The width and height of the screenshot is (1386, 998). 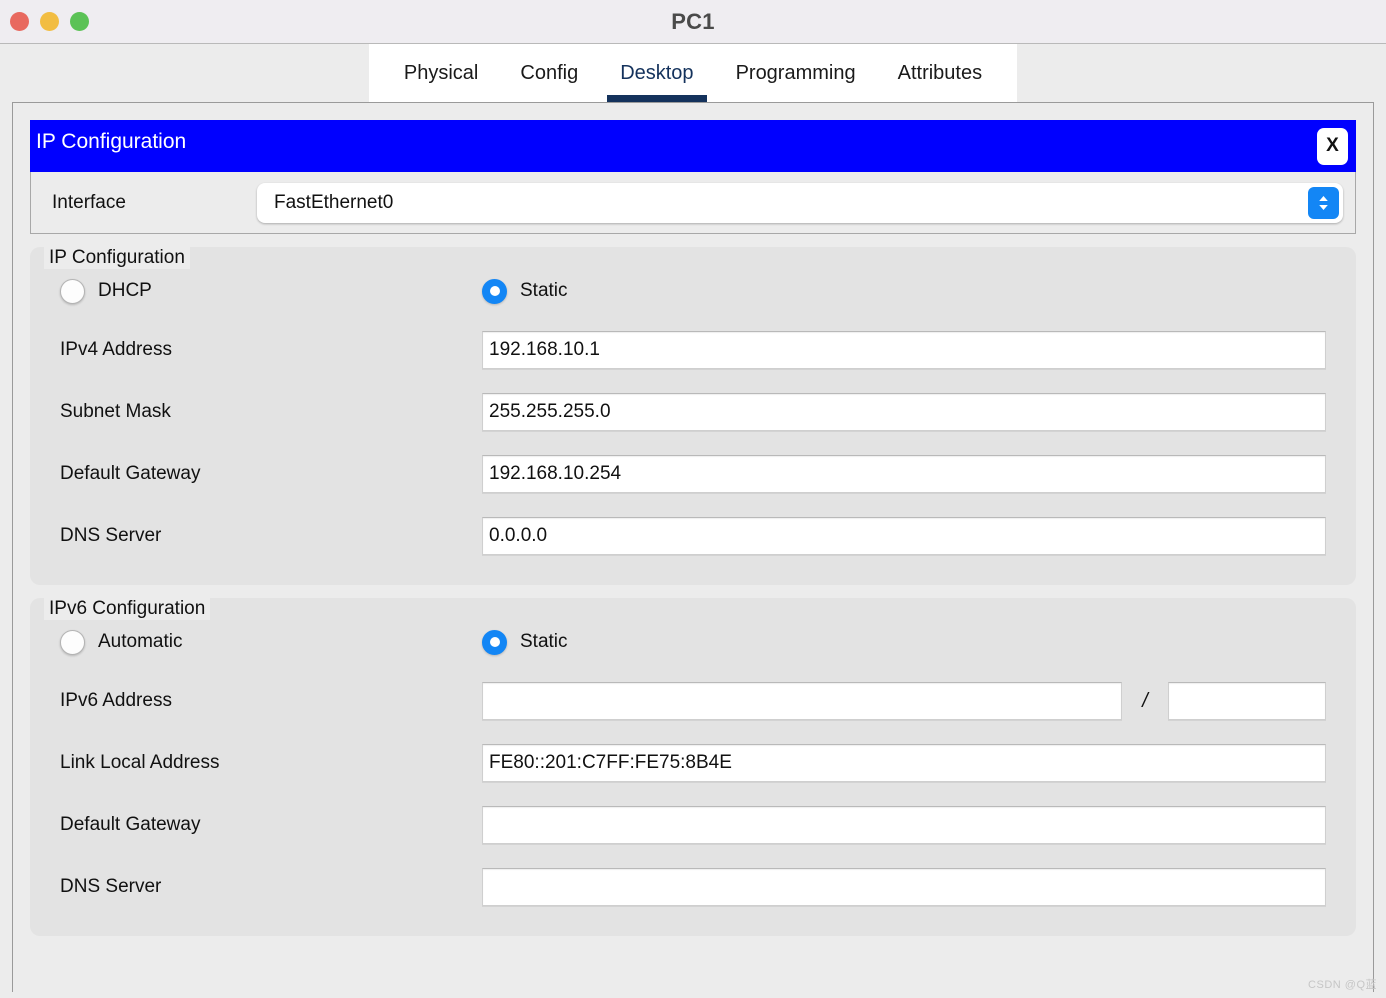 I want to click on traffic-light-group, so click(x=44, y=21).